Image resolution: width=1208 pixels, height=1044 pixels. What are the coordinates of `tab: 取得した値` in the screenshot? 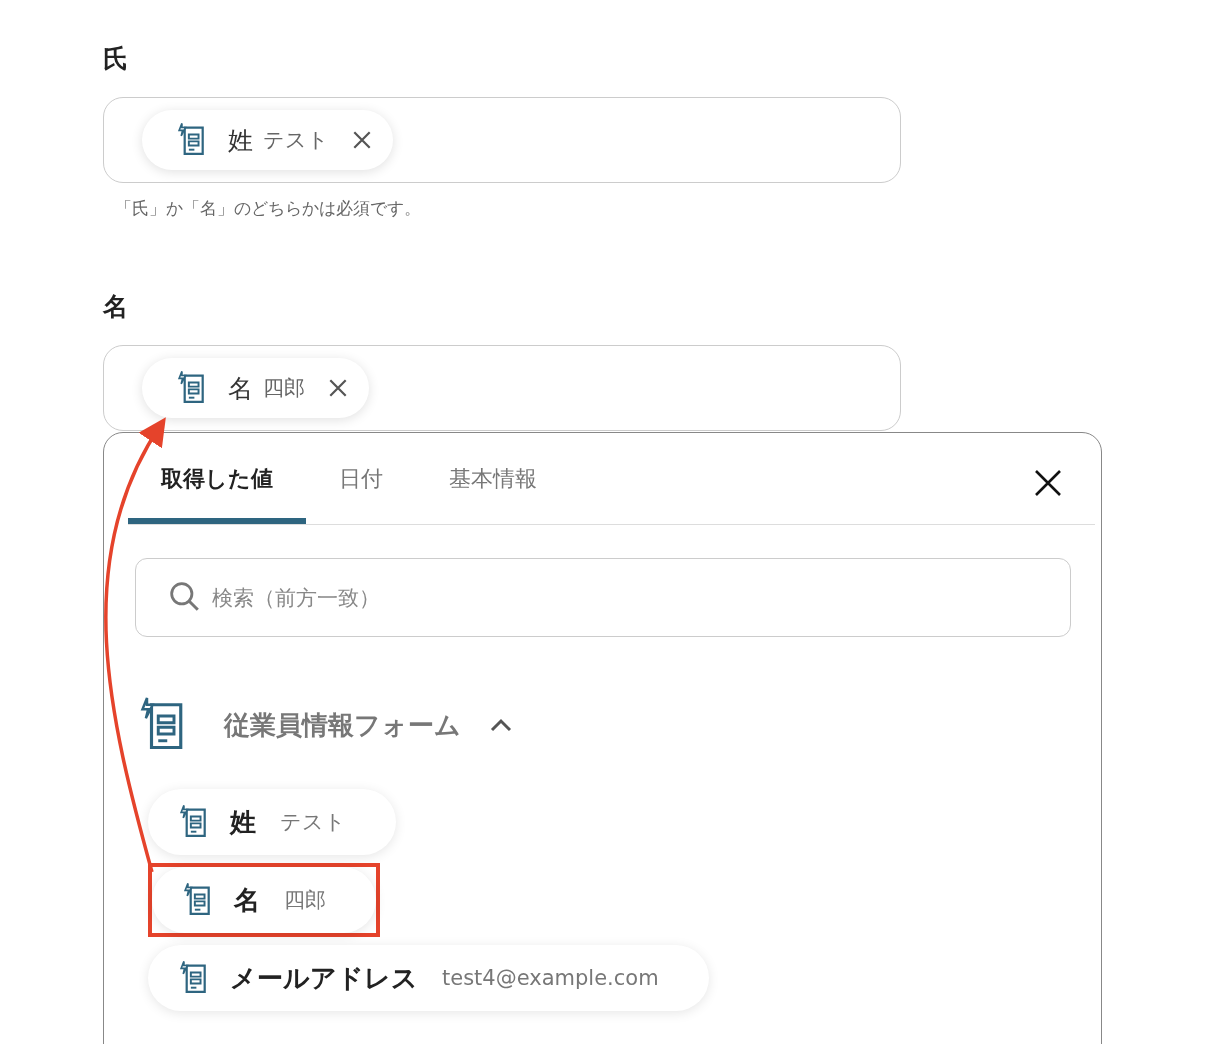 It's located at (217, 478).